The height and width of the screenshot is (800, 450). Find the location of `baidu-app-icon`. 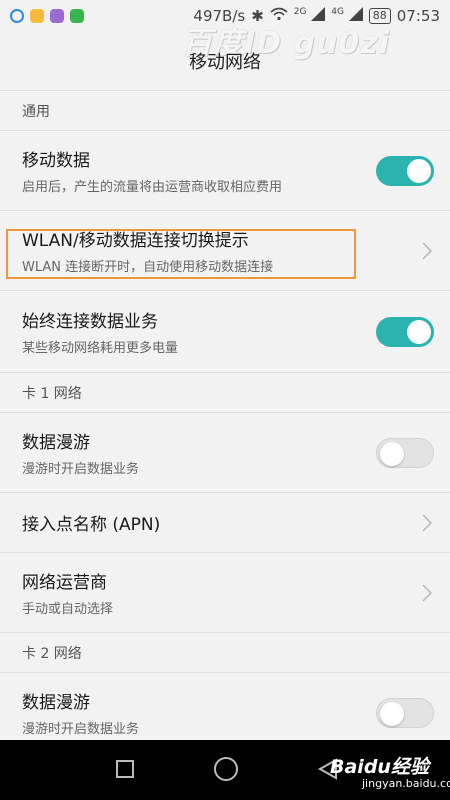

baidu-app-icon is located at coordinates (37, 16).